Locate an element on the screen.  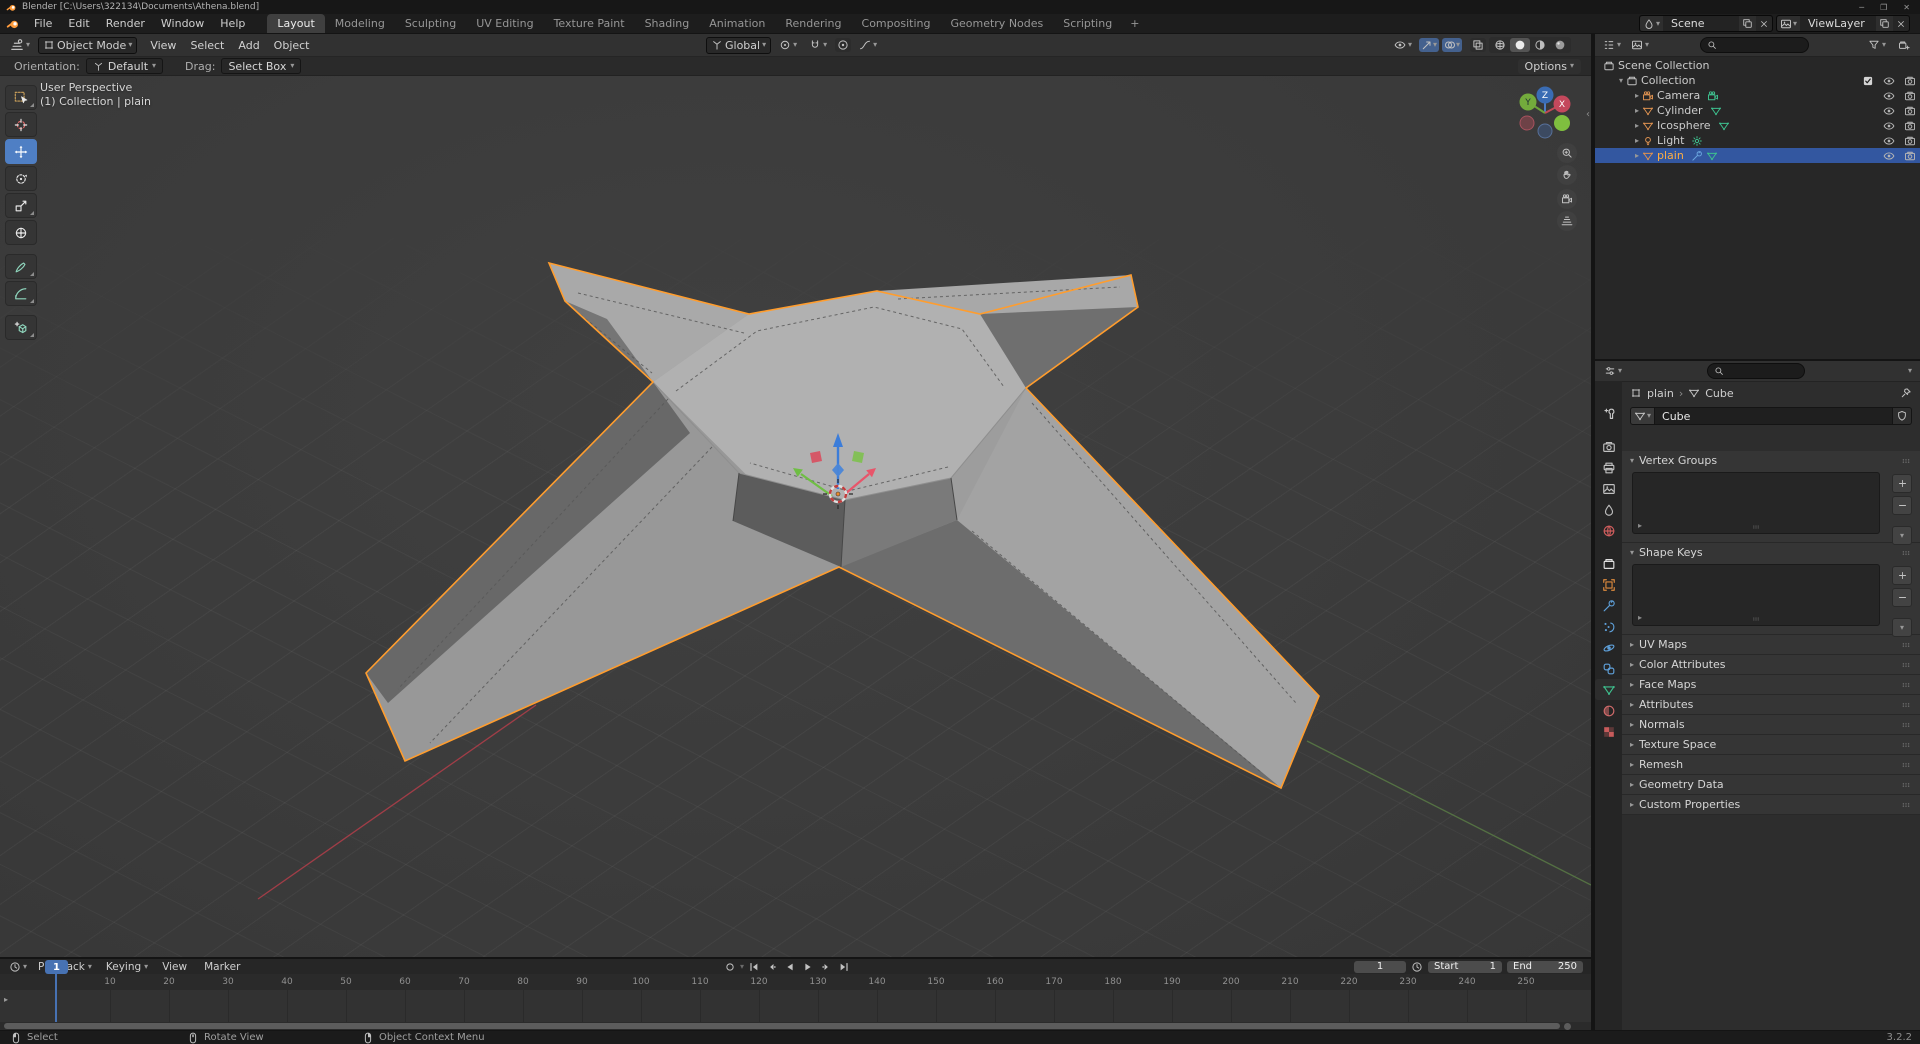
properties-tab-scene is located at coordinates (1608, 509).